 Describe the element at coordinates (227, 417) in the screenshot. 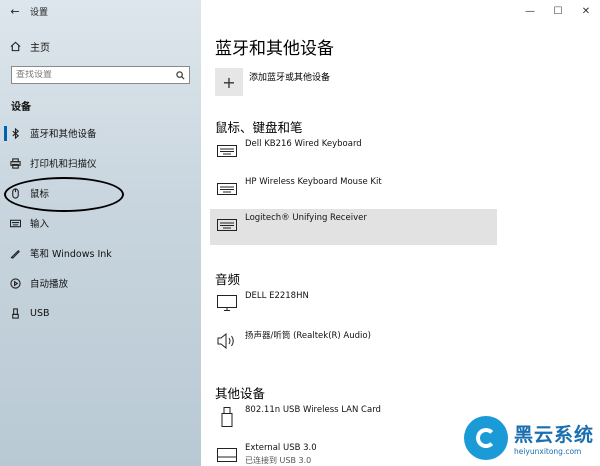

I see `usb-device-icon` at that location.